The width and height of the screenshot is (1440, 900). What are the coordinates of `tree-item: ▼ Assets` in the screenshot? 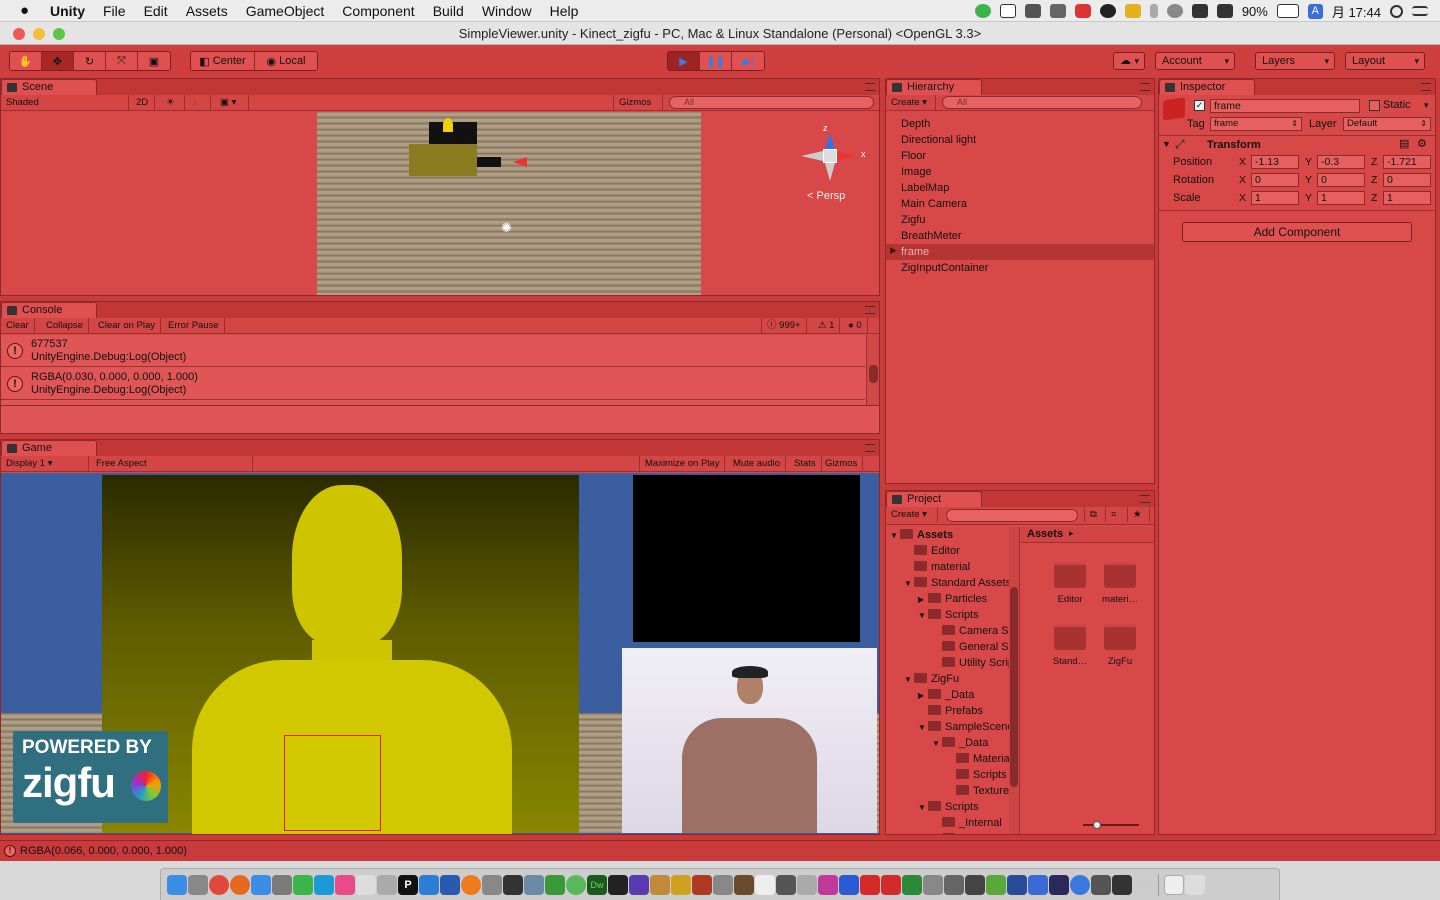 It's located at (952, 535).